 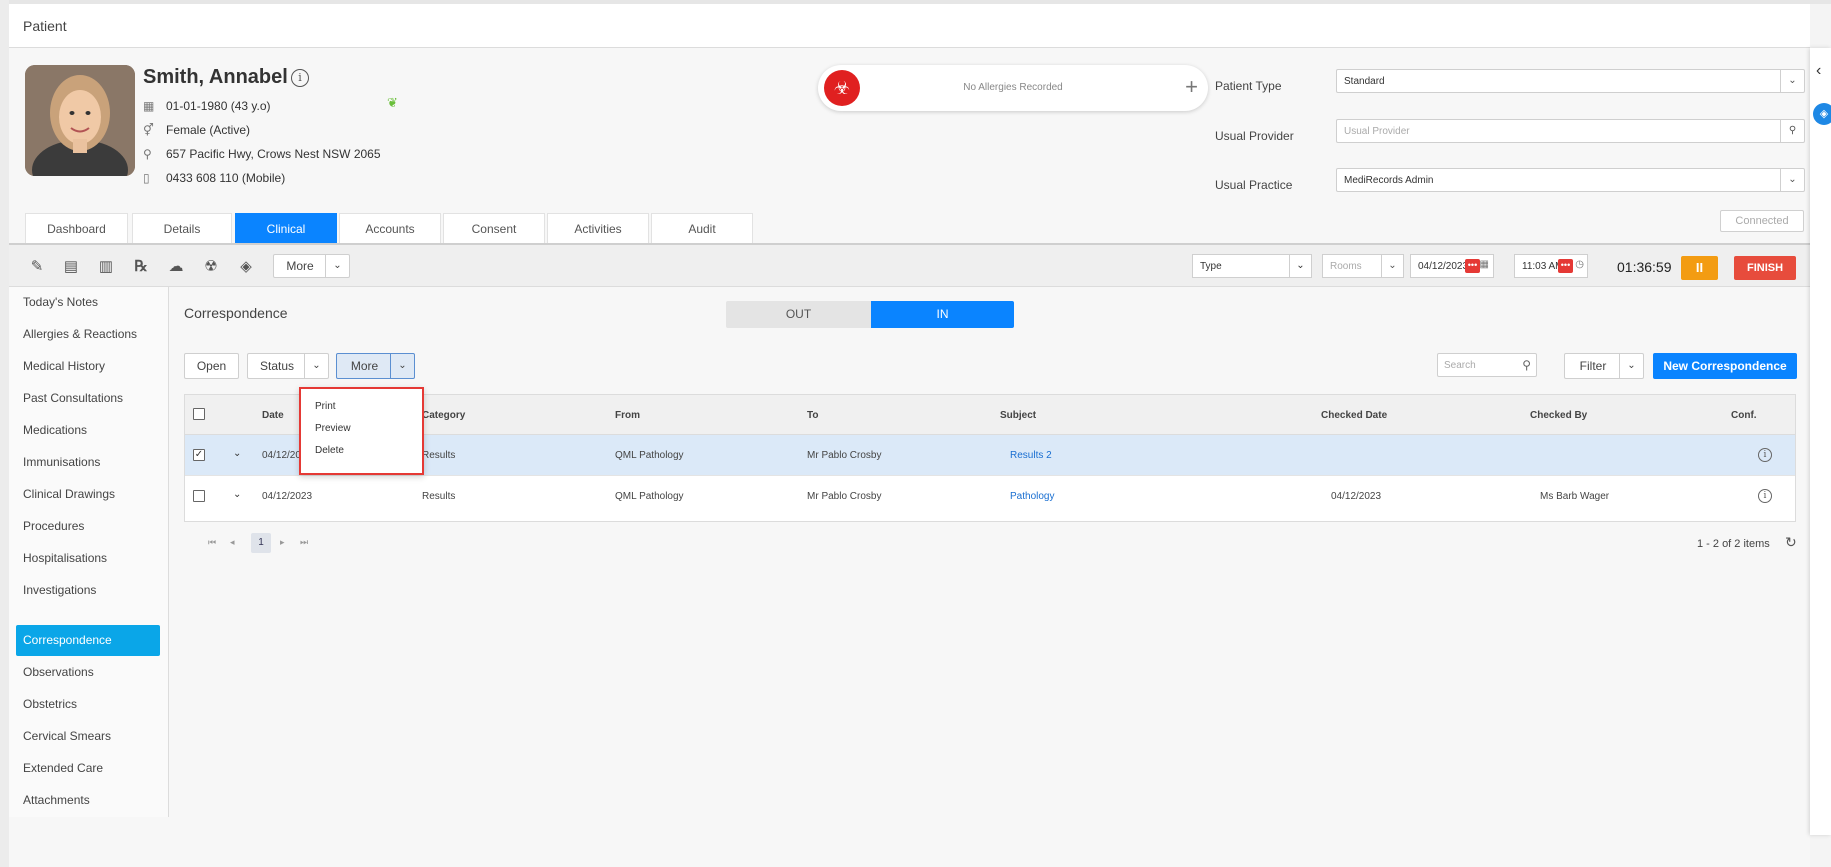 I want to click on patient-dob: 01-01-1980 (43 y.o), so click(x=218, y=106).